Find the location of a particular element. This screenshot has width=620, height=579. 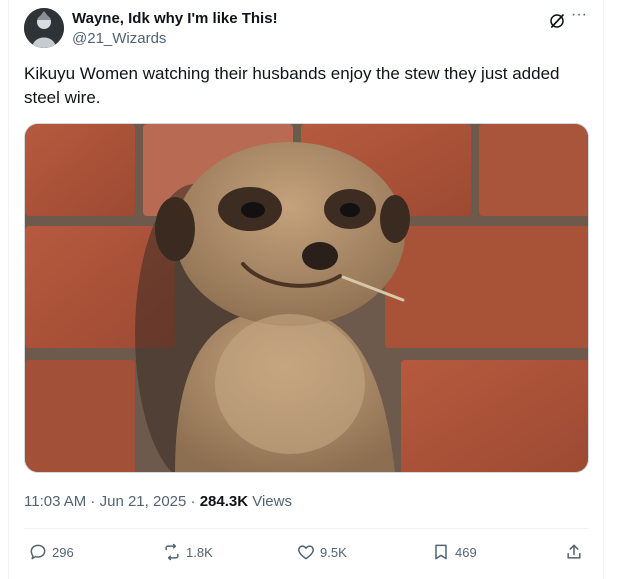

grok-icon is located at coordinates (557, 21).